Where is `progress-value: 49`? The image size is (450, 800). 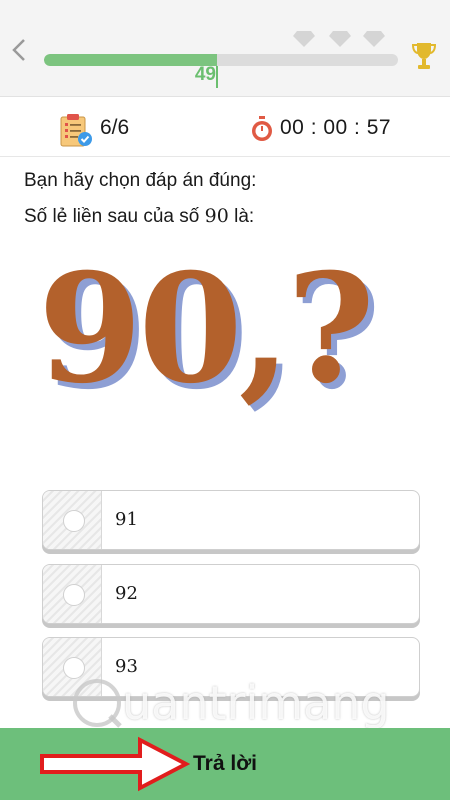 progress-value: 49 is located at coordinates (205, 74).